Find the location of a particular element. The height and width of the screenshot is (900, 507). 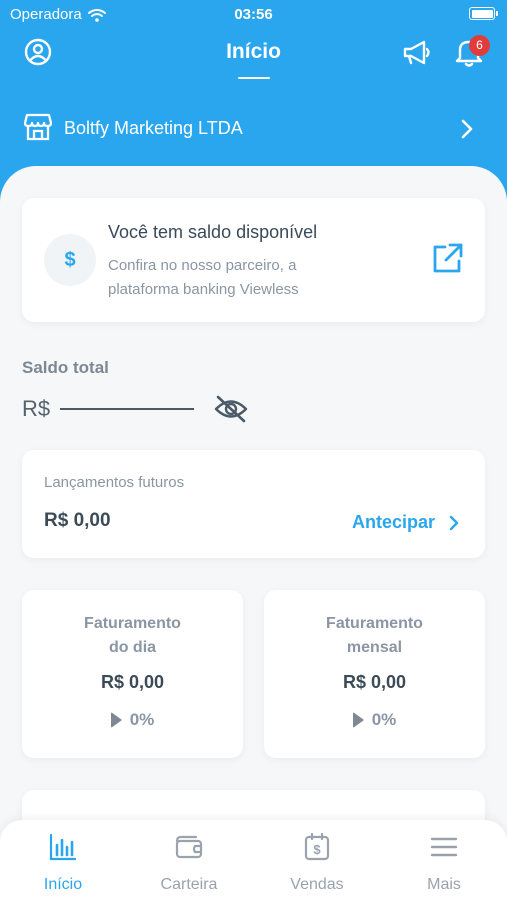

status-bar: Operadora 03:56 is located at coordinates (253, 14).